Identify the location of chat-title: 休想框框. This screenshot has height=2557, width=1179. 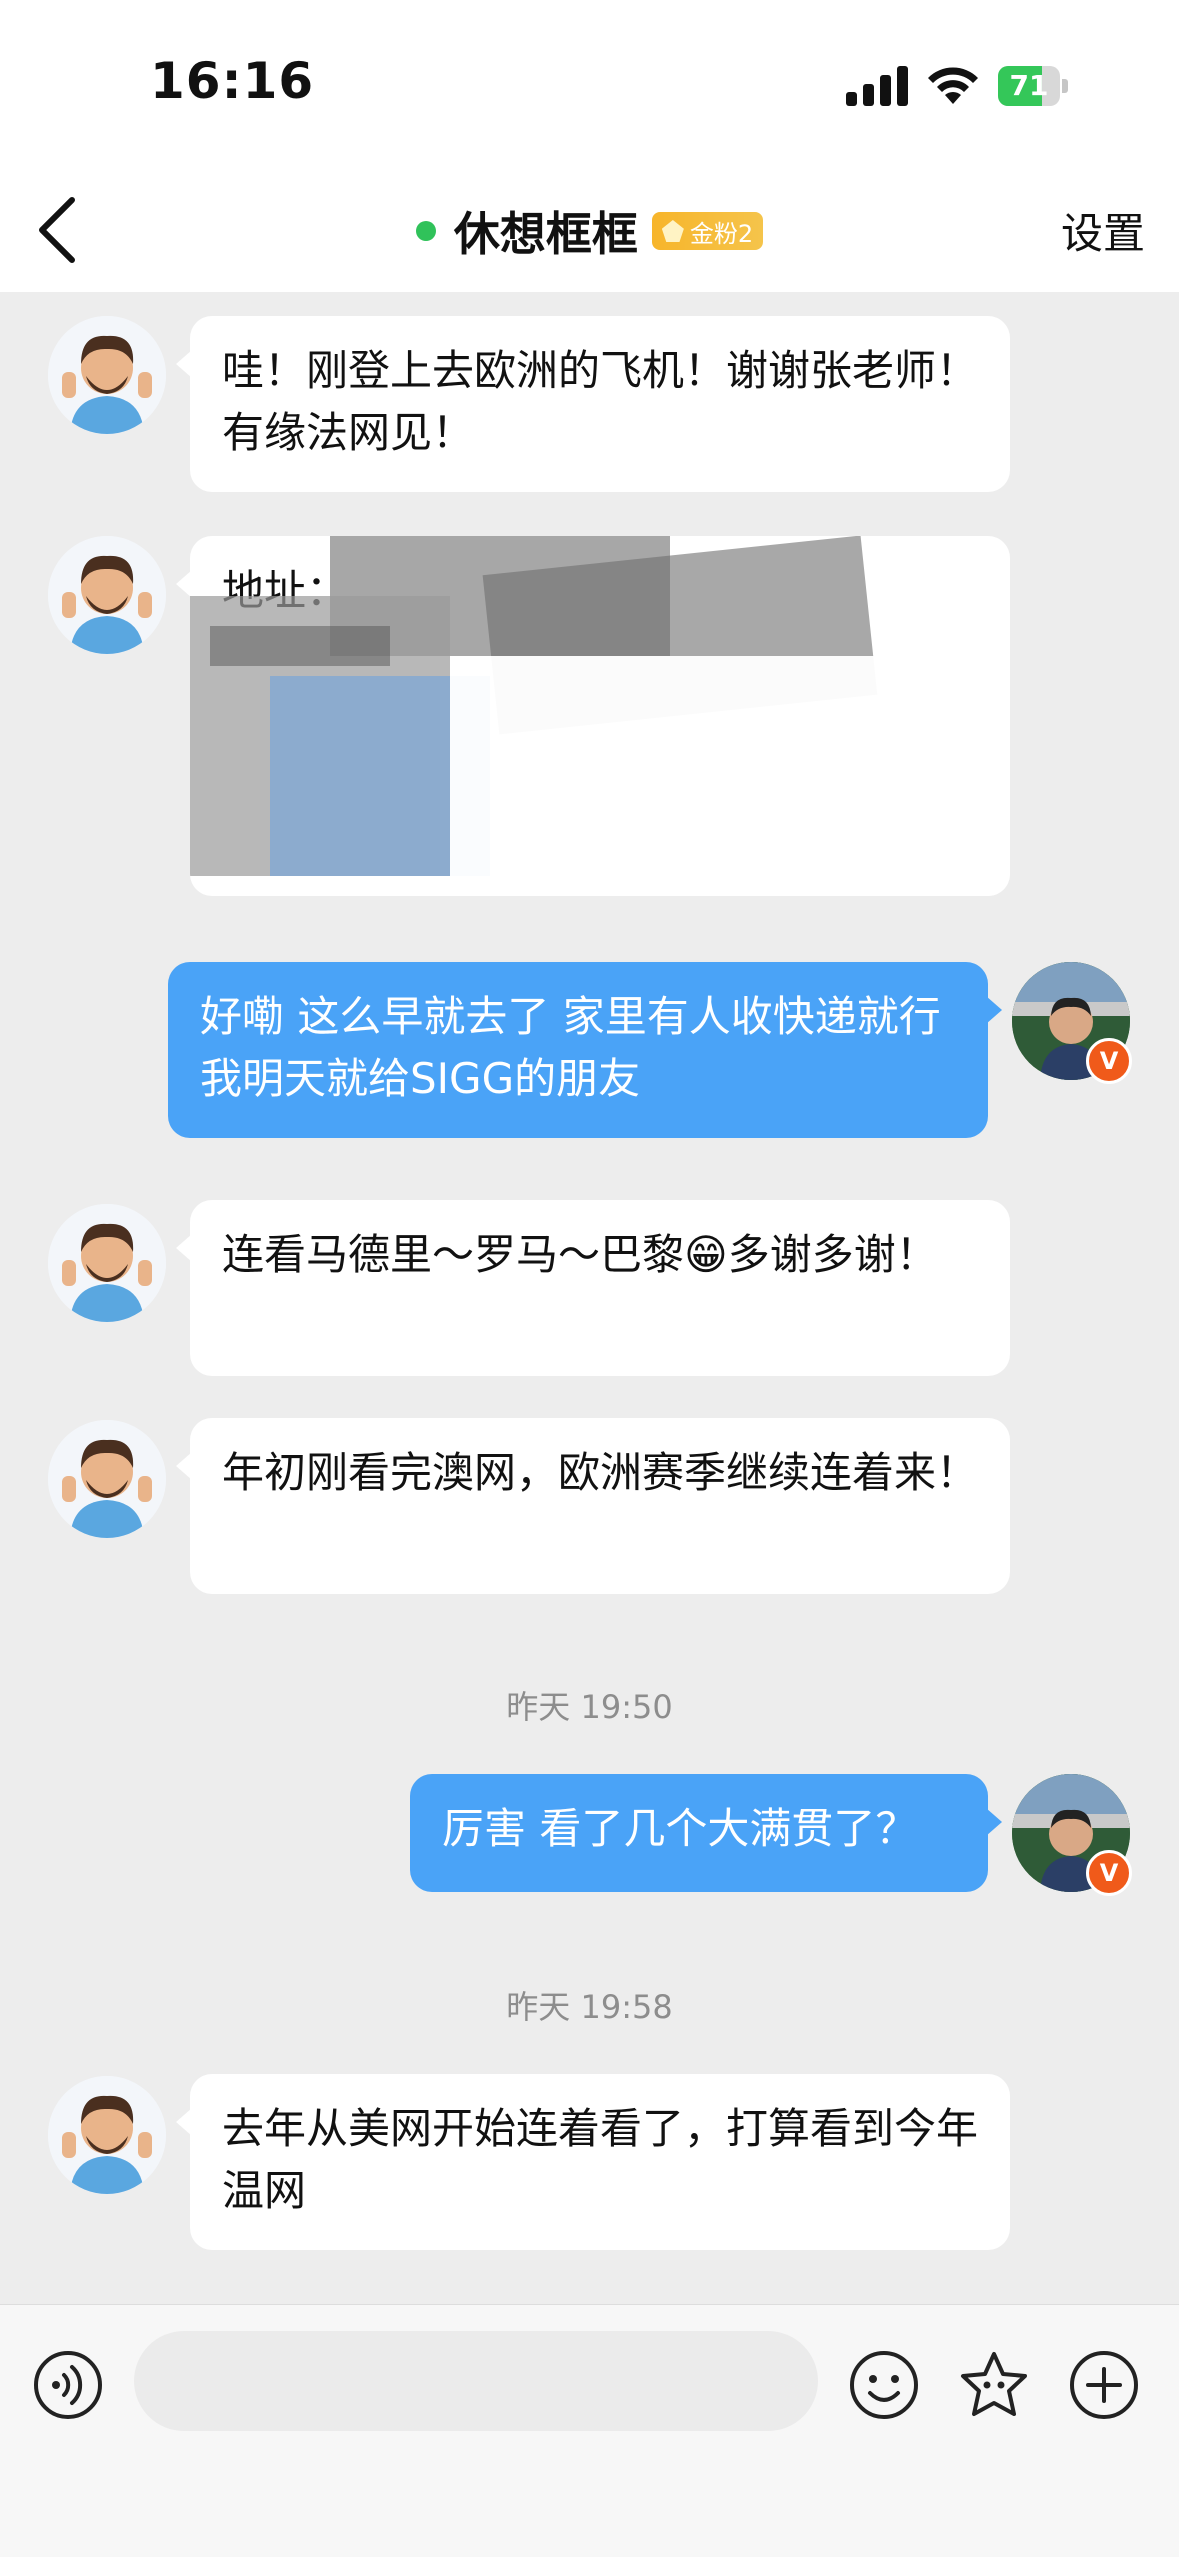
(545, 234).